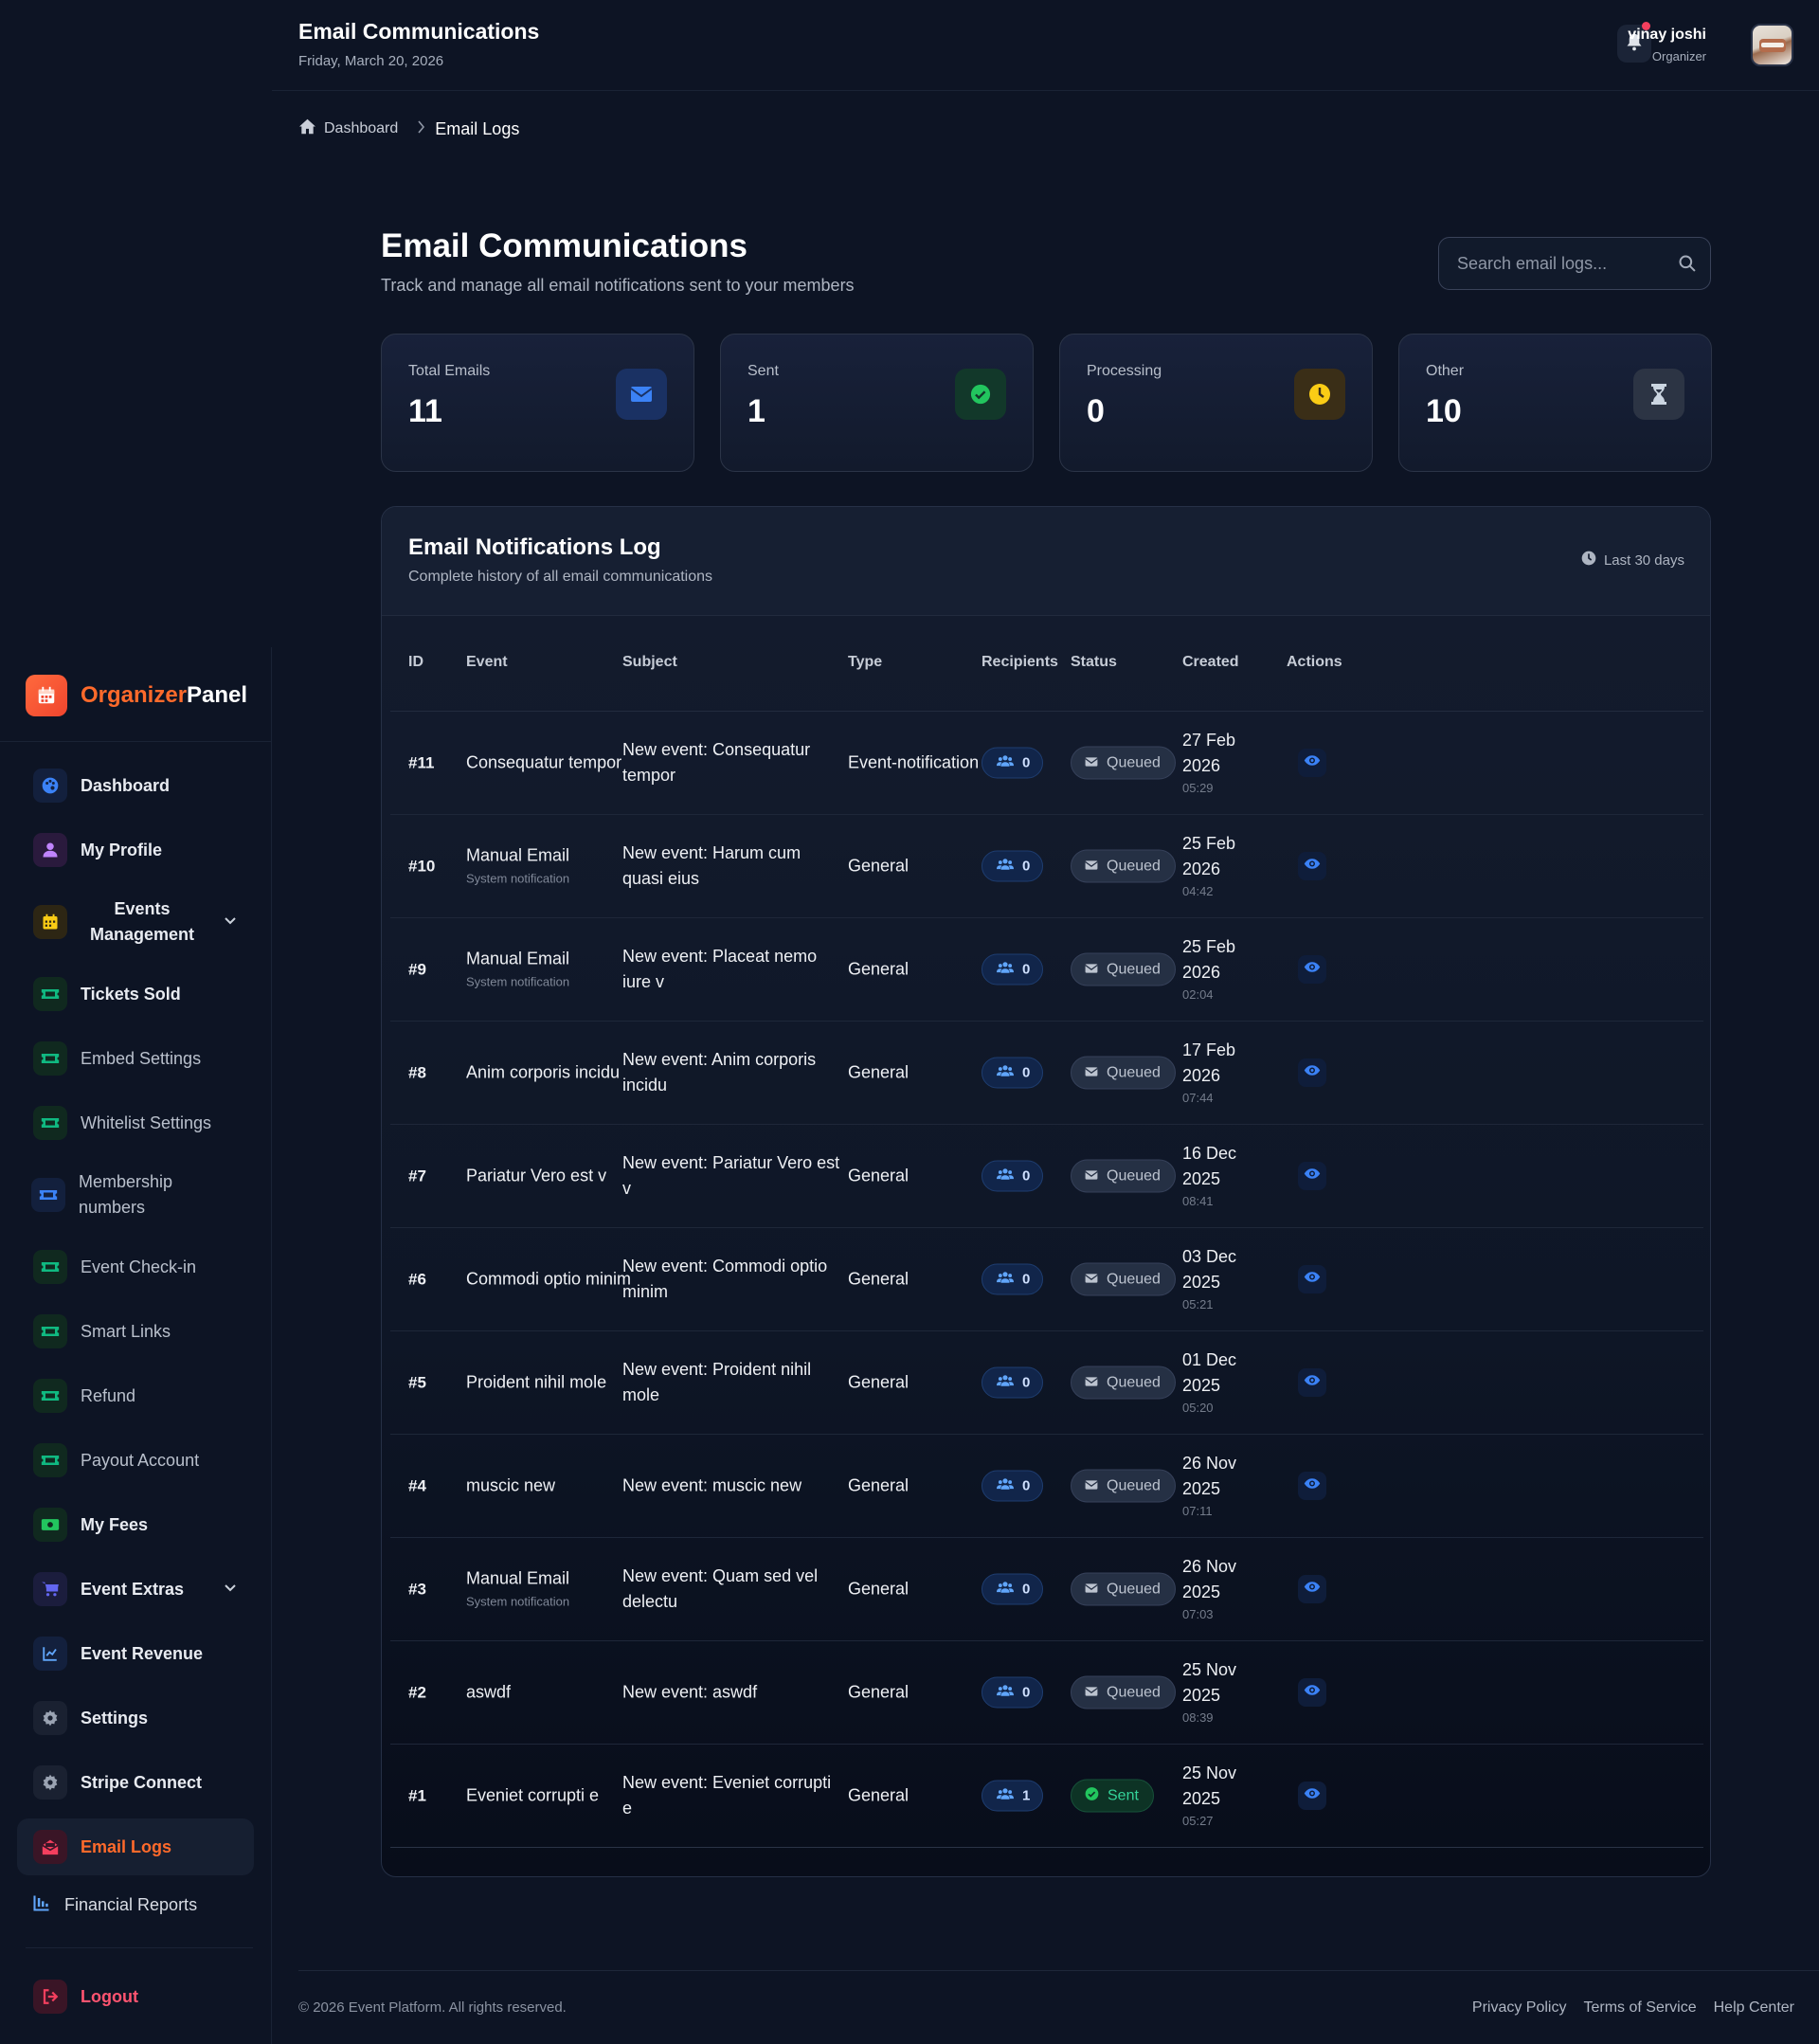 The image size is (1819, 2044). Describe the element at coordinates (980, 394) in the screenshot. I see `check-circle-icon` at that location.